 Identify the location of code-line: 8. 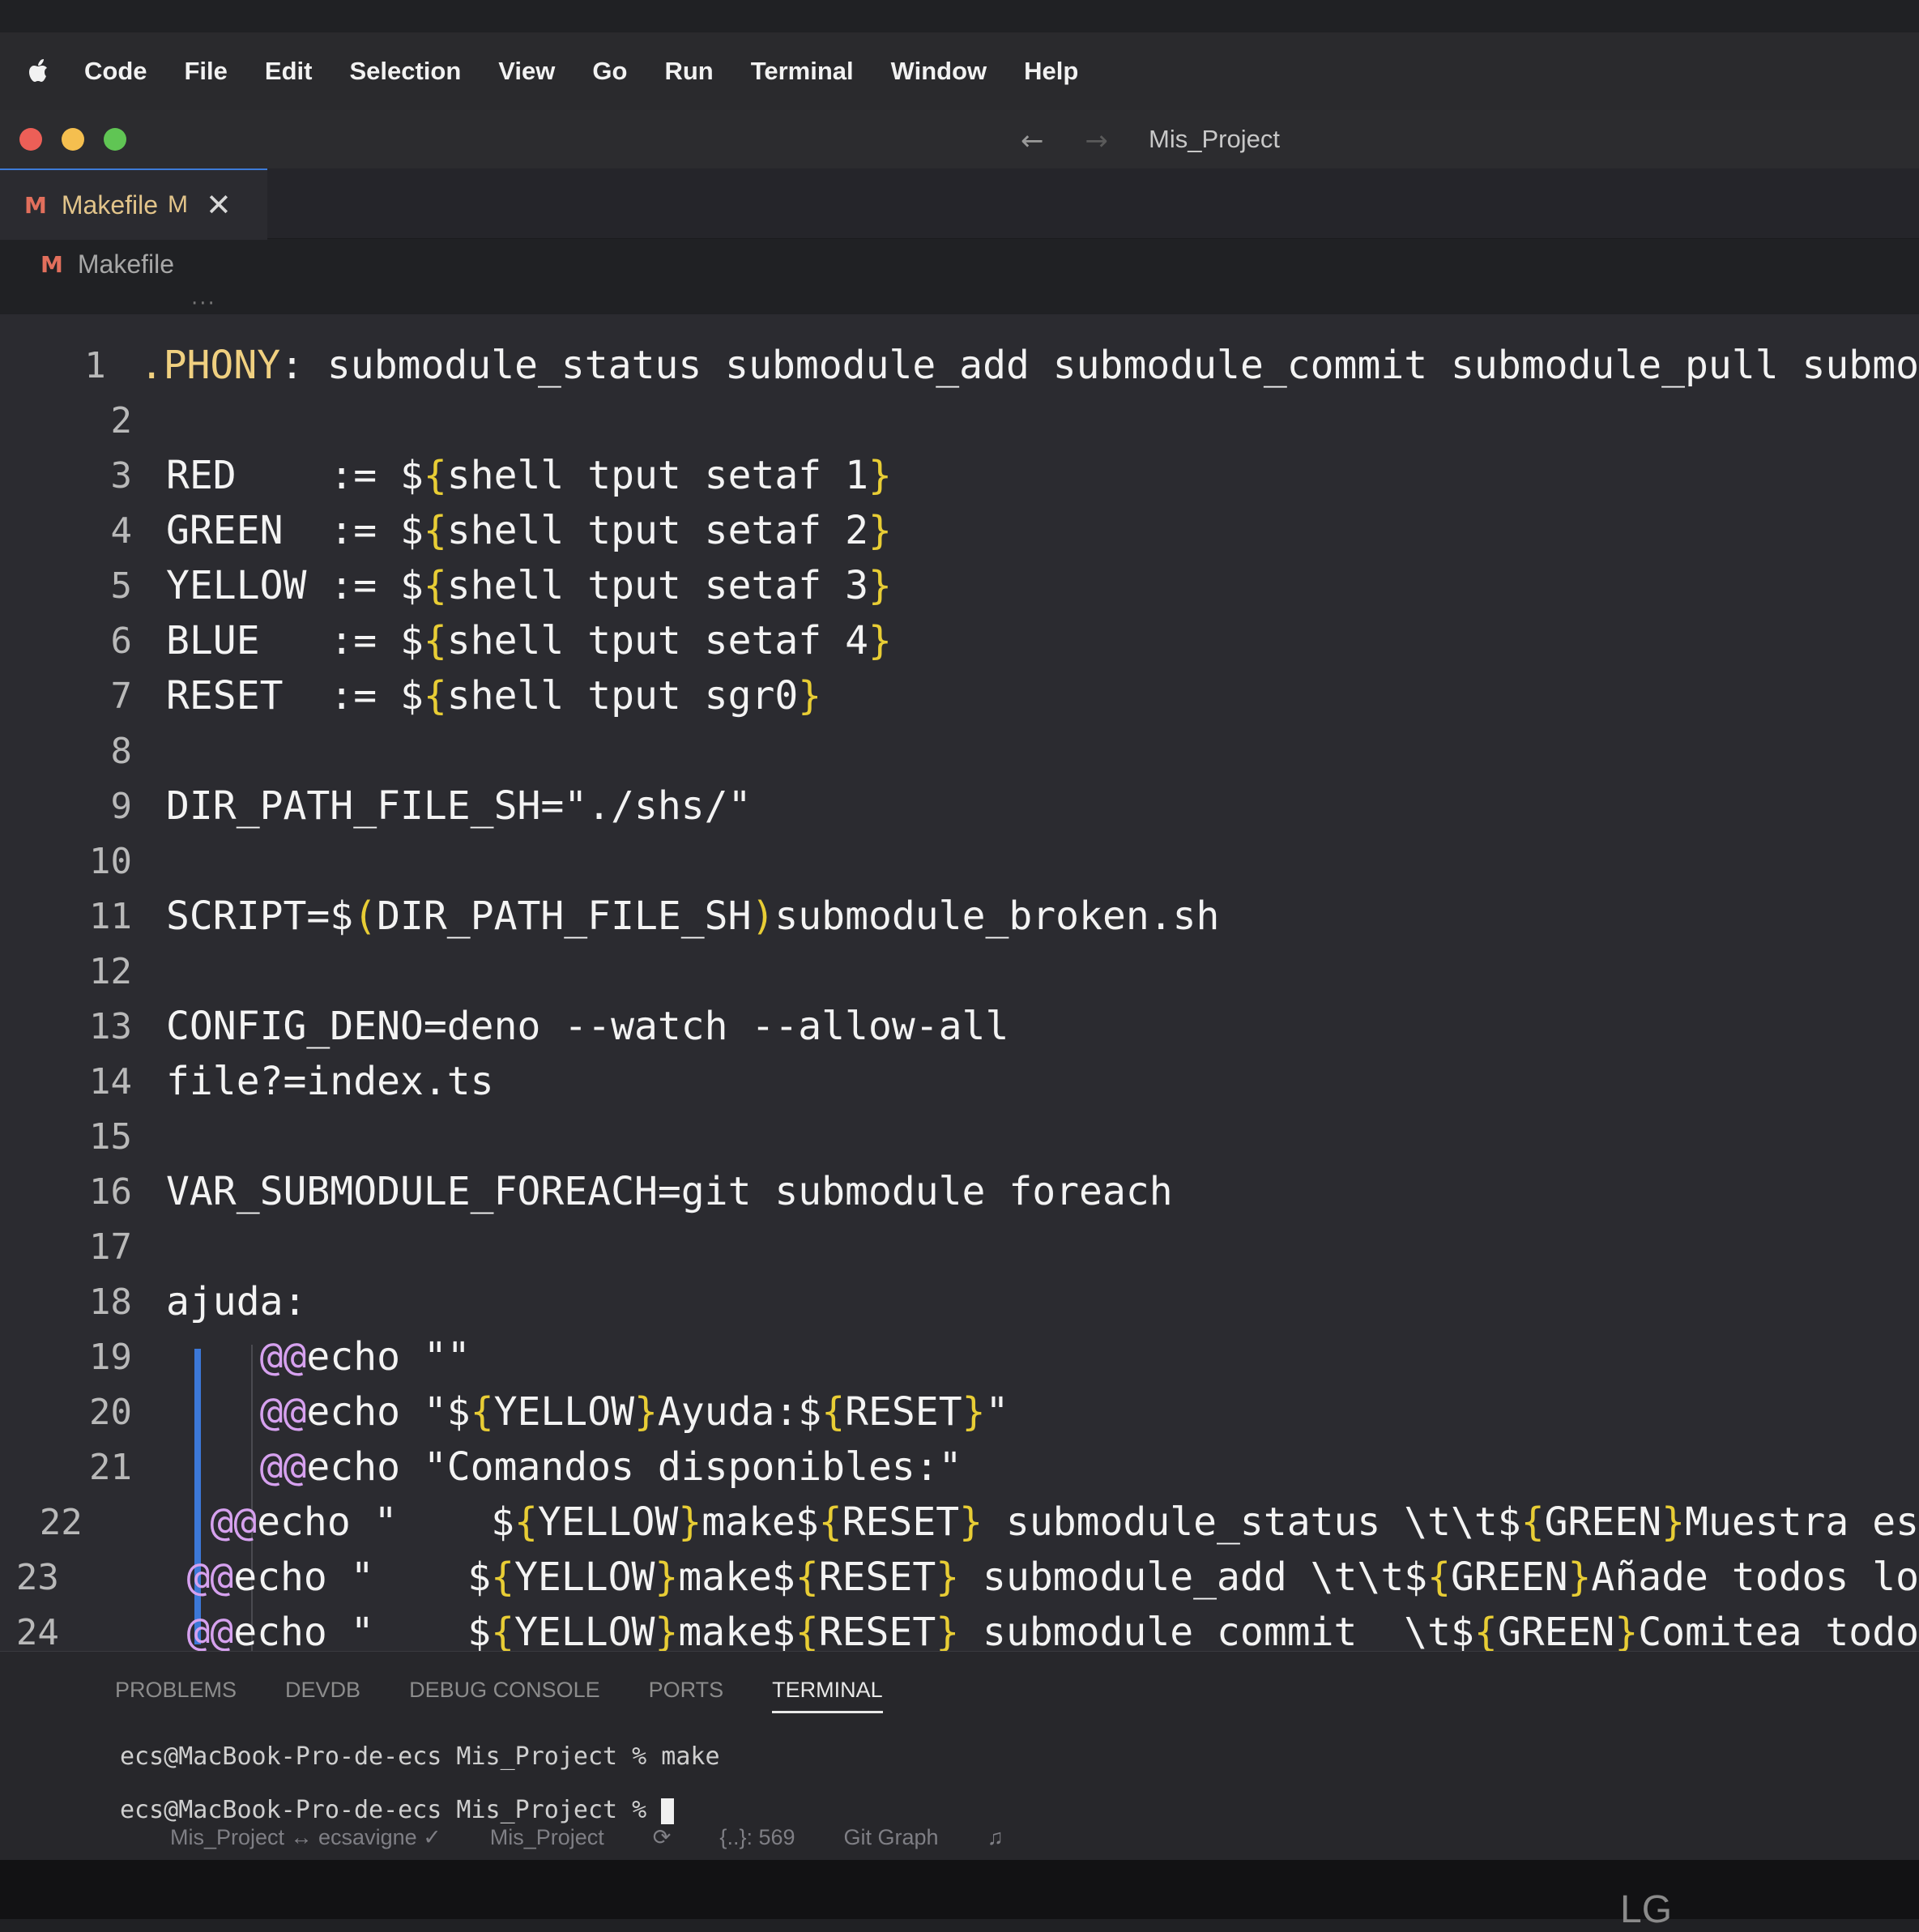
(960, 751).